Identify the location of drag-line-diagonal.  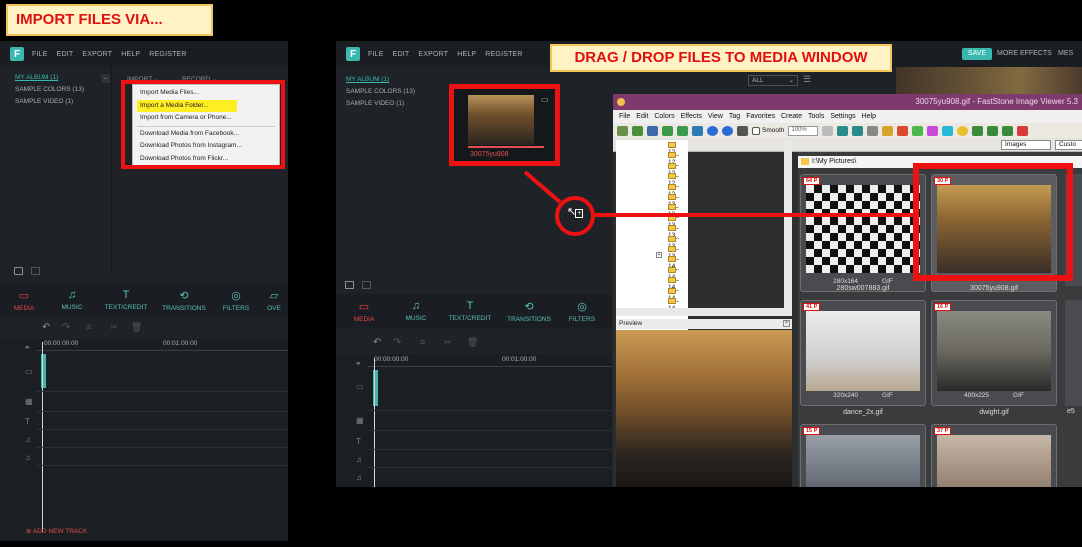
(542, 187).